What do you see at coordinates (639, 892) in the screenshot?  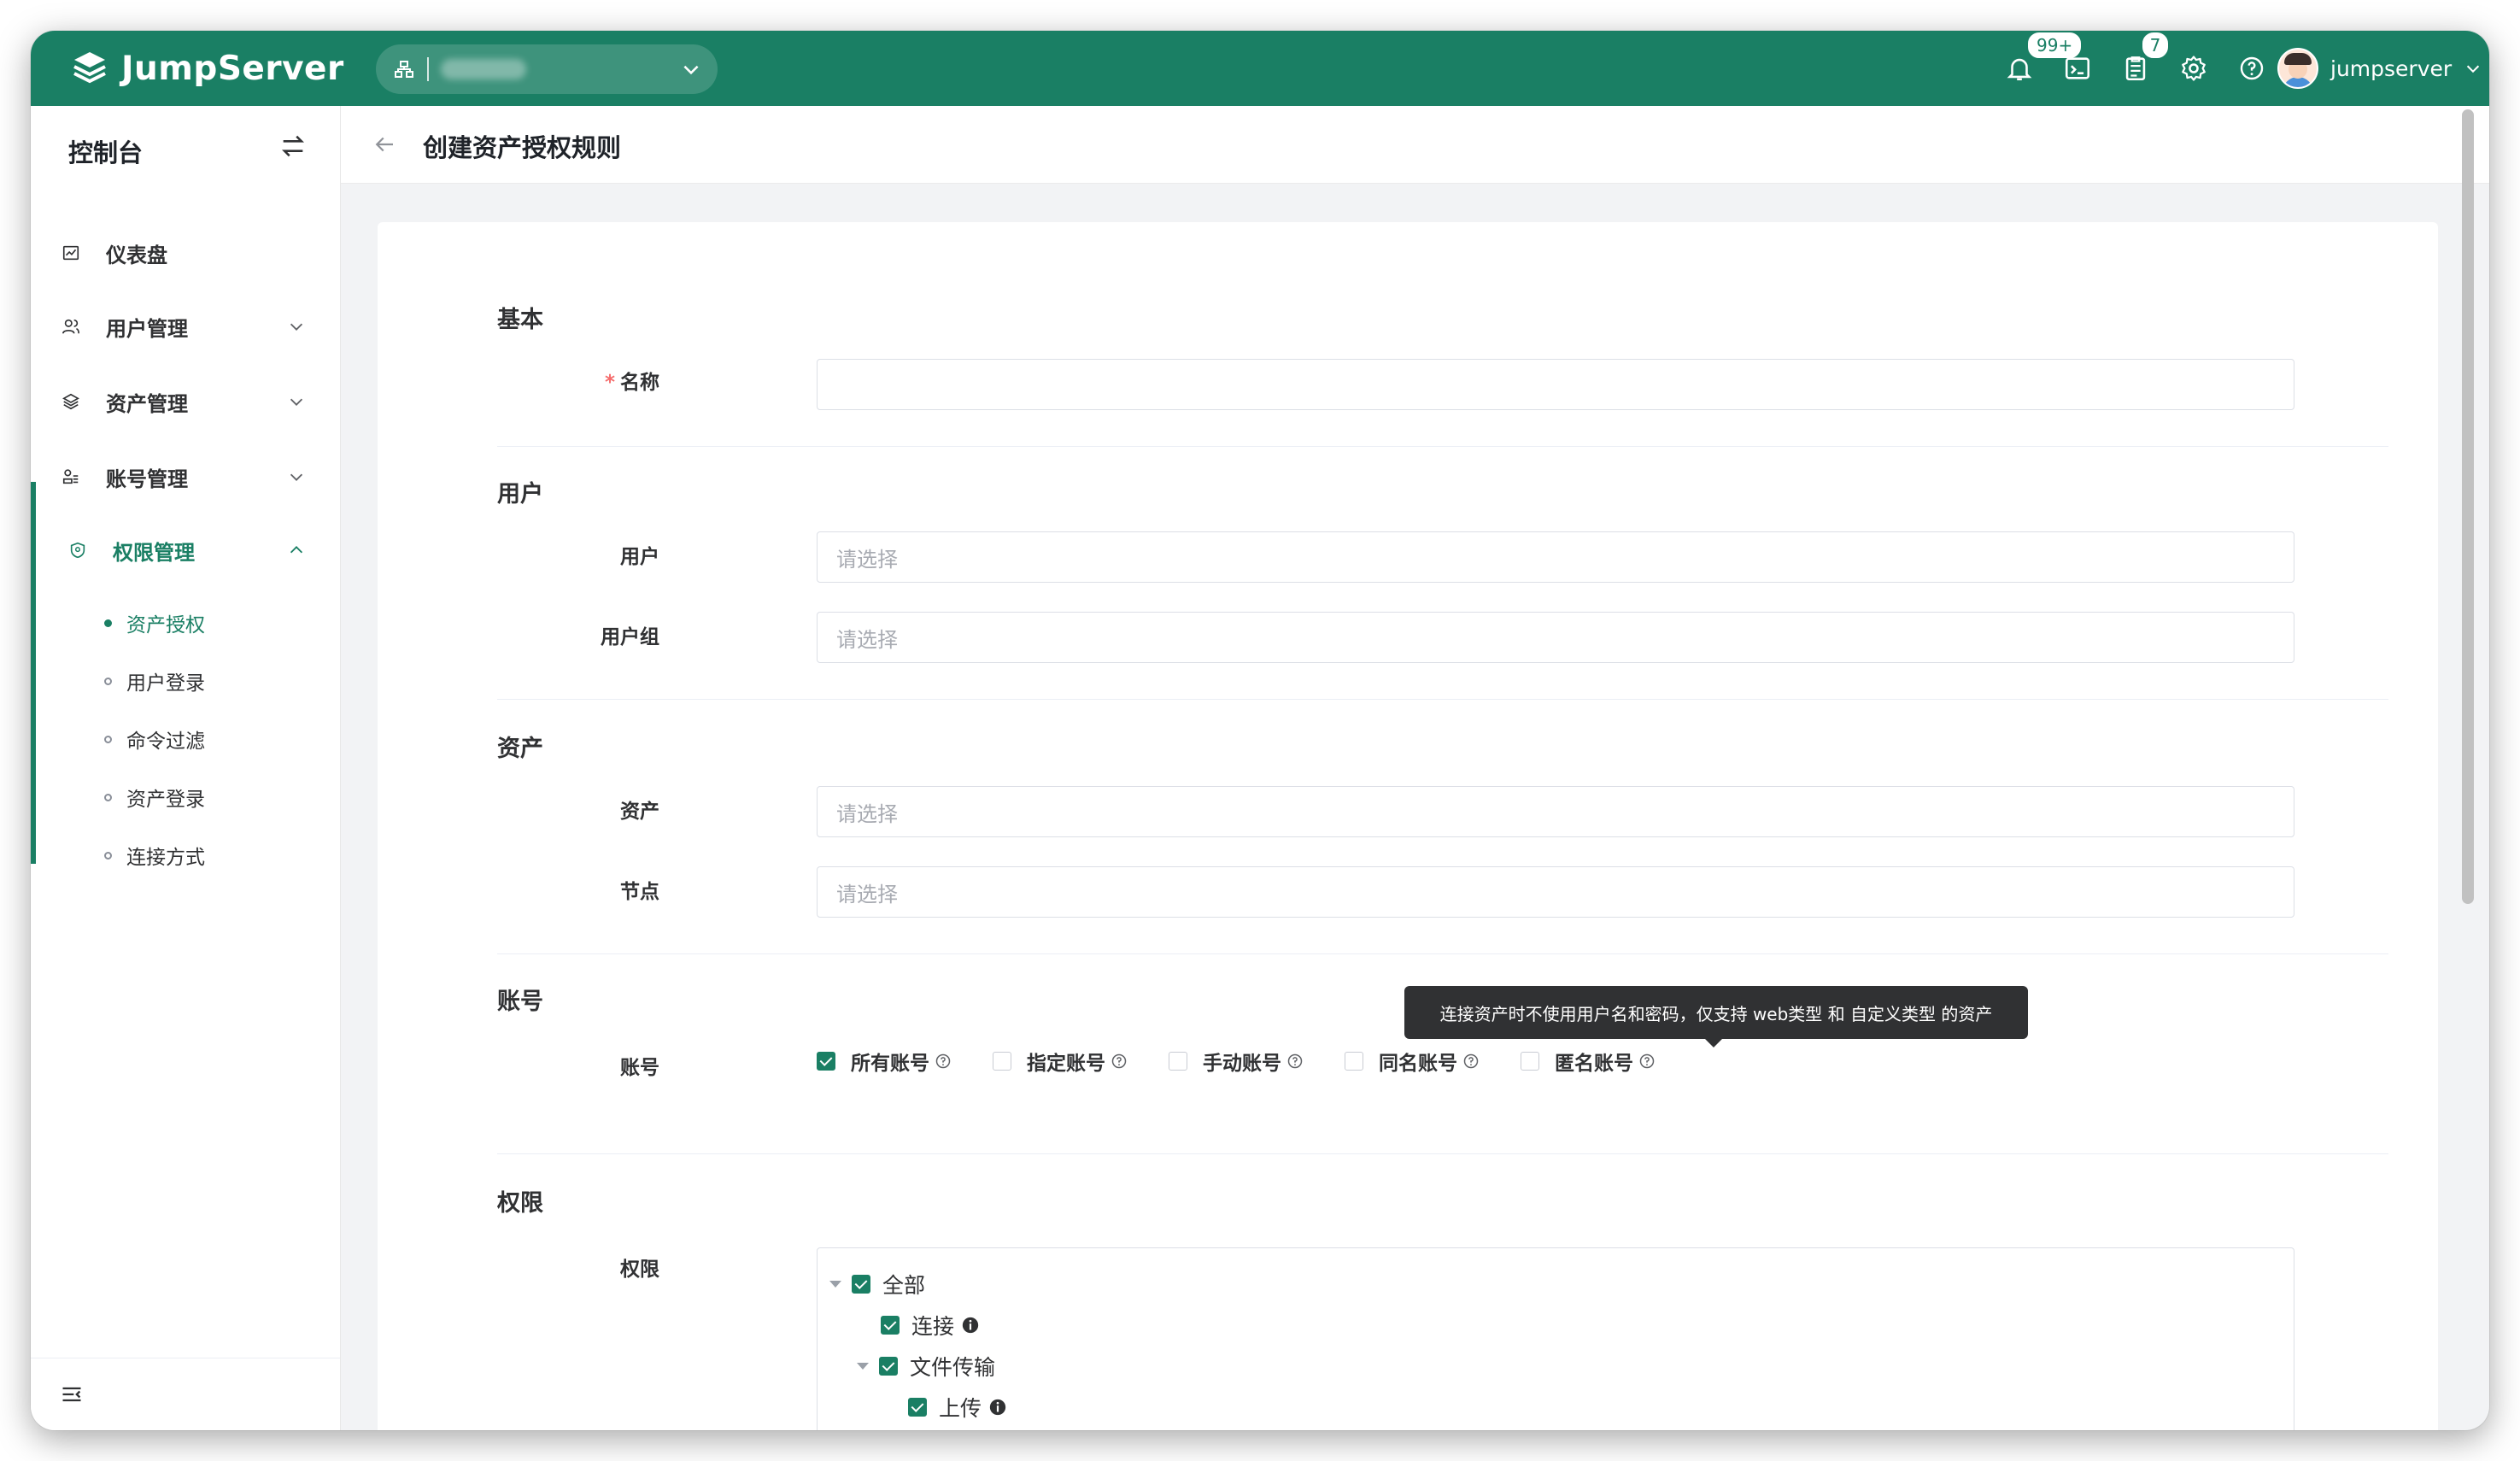 I see `node-label: 节点` at bounding box center [639, 892].